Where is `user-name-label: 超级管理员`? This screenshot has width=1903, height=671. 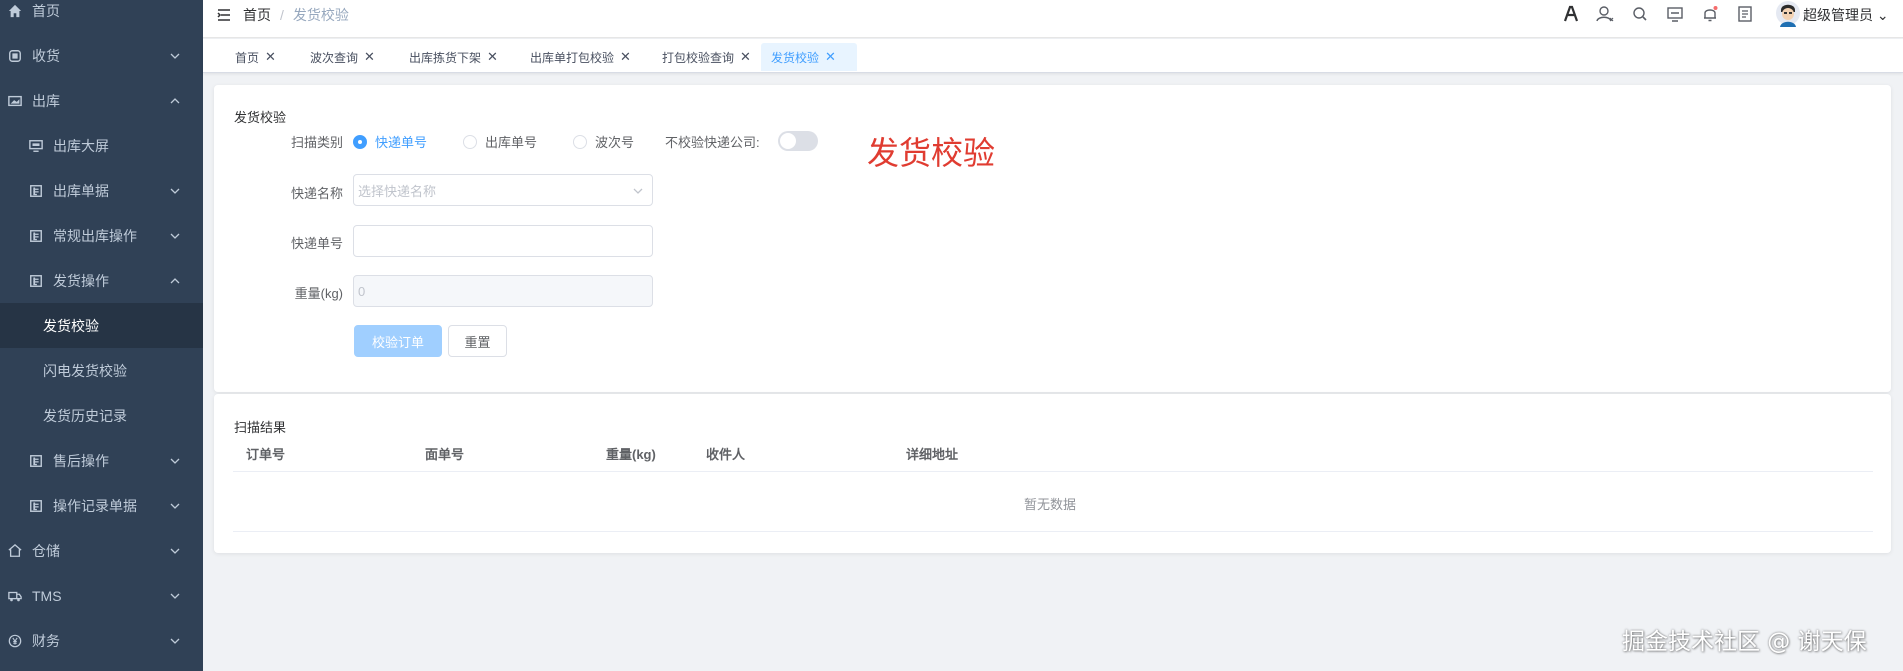
user-name-label: 超级管理员 is located at coordinates (1838, 15).